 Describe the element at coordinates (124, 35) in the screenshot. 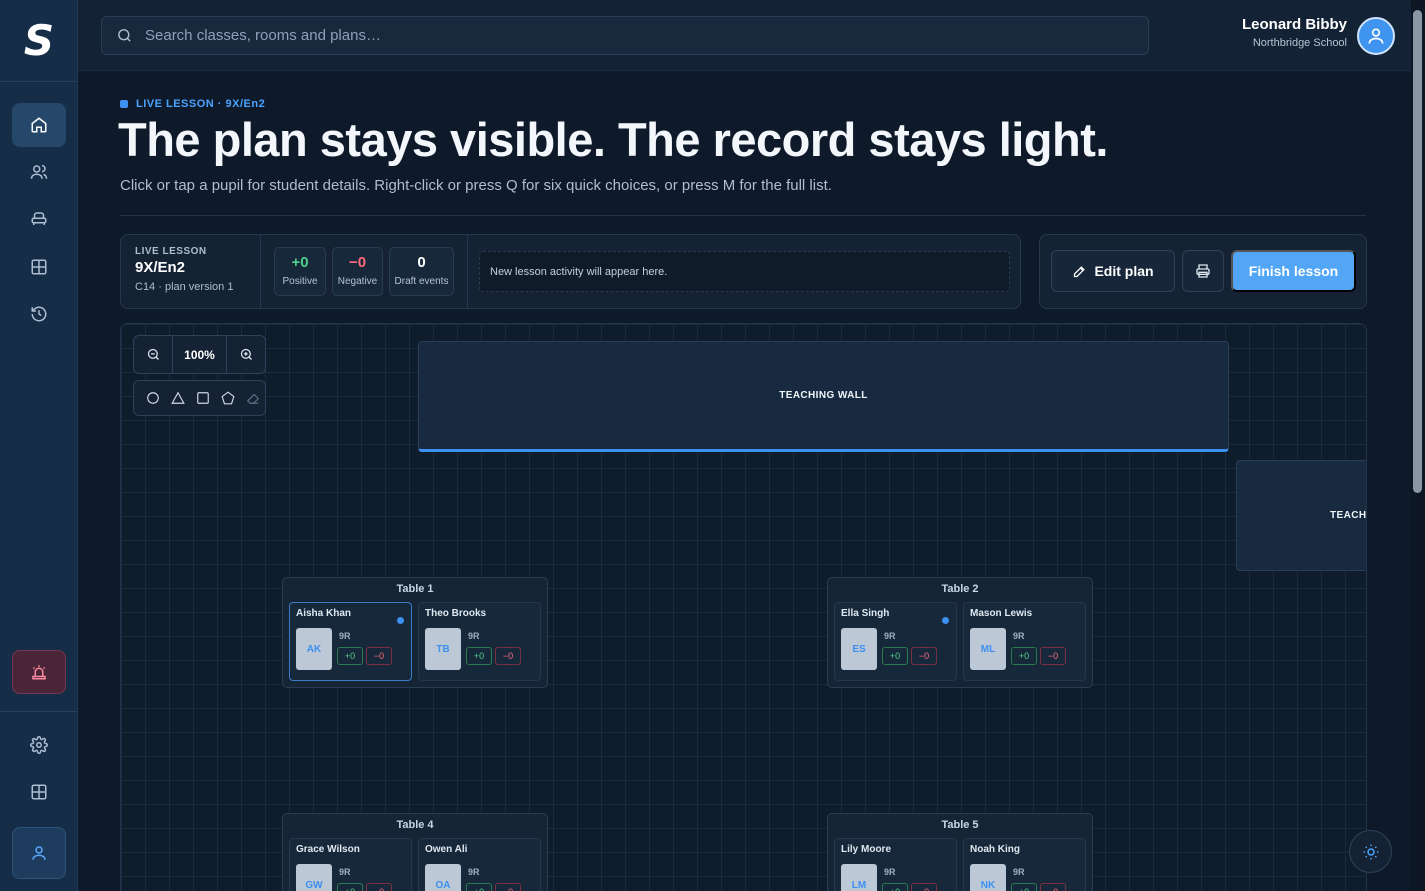

I see `search-icon` at that location.